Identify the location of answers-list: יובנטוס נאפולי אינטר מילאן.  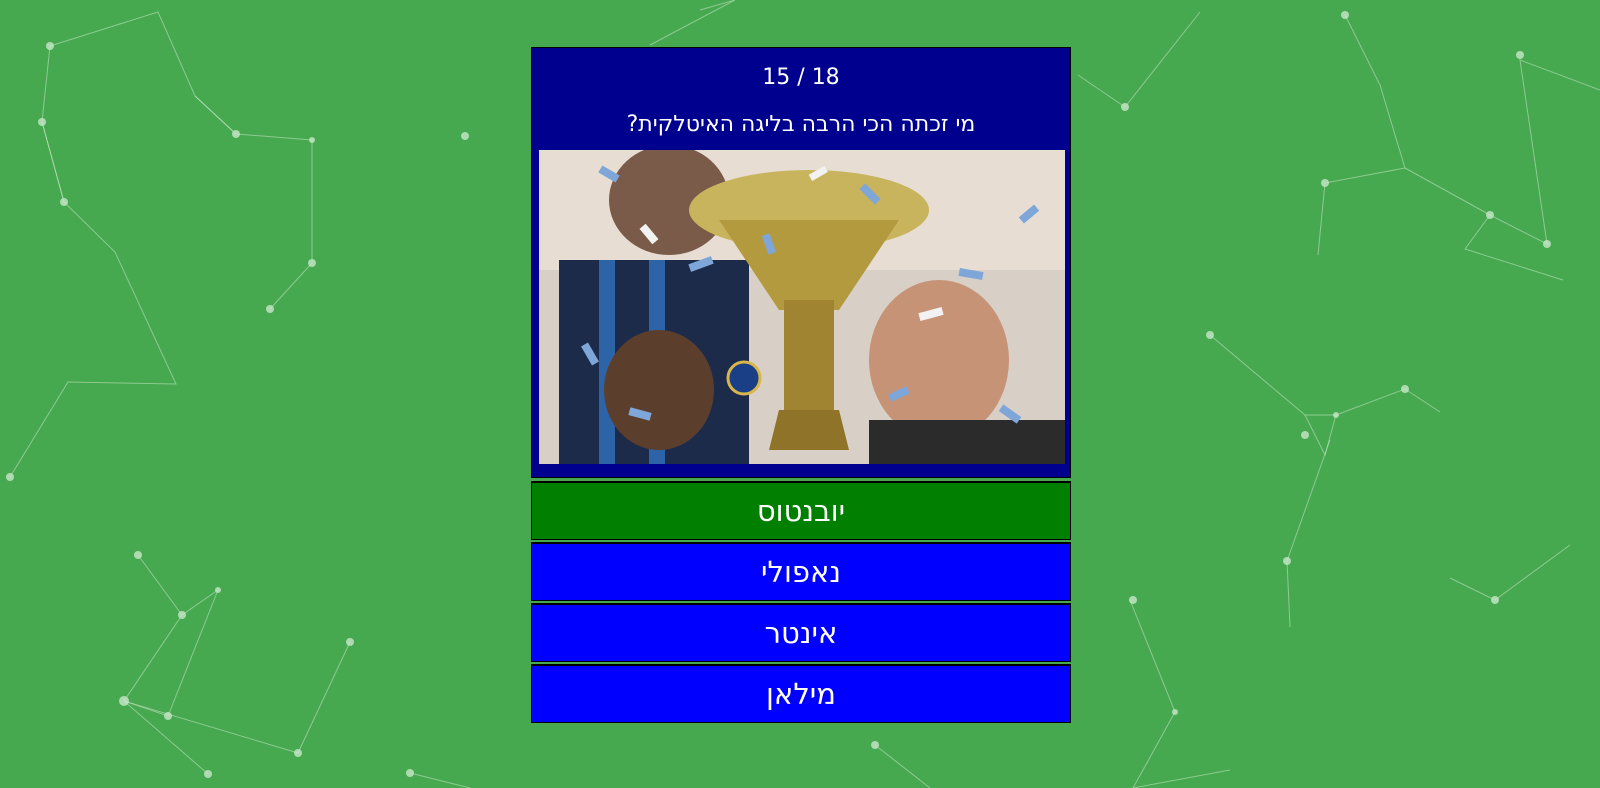
(801, 602).